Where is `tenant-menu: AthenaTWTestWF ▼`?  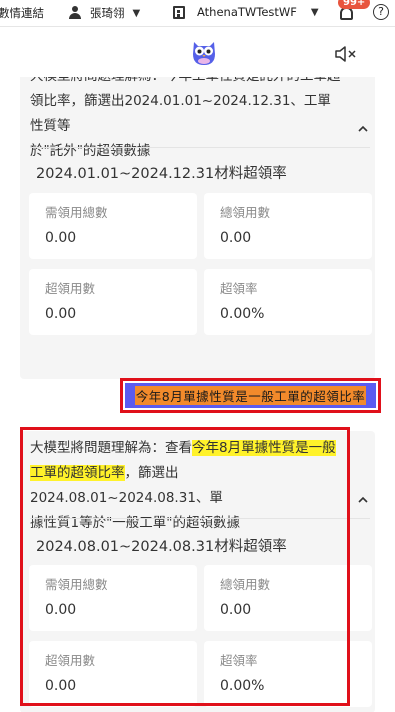
tenant-menu: AthenaTWTestWF ▼ is located at coordinates (246, 12).